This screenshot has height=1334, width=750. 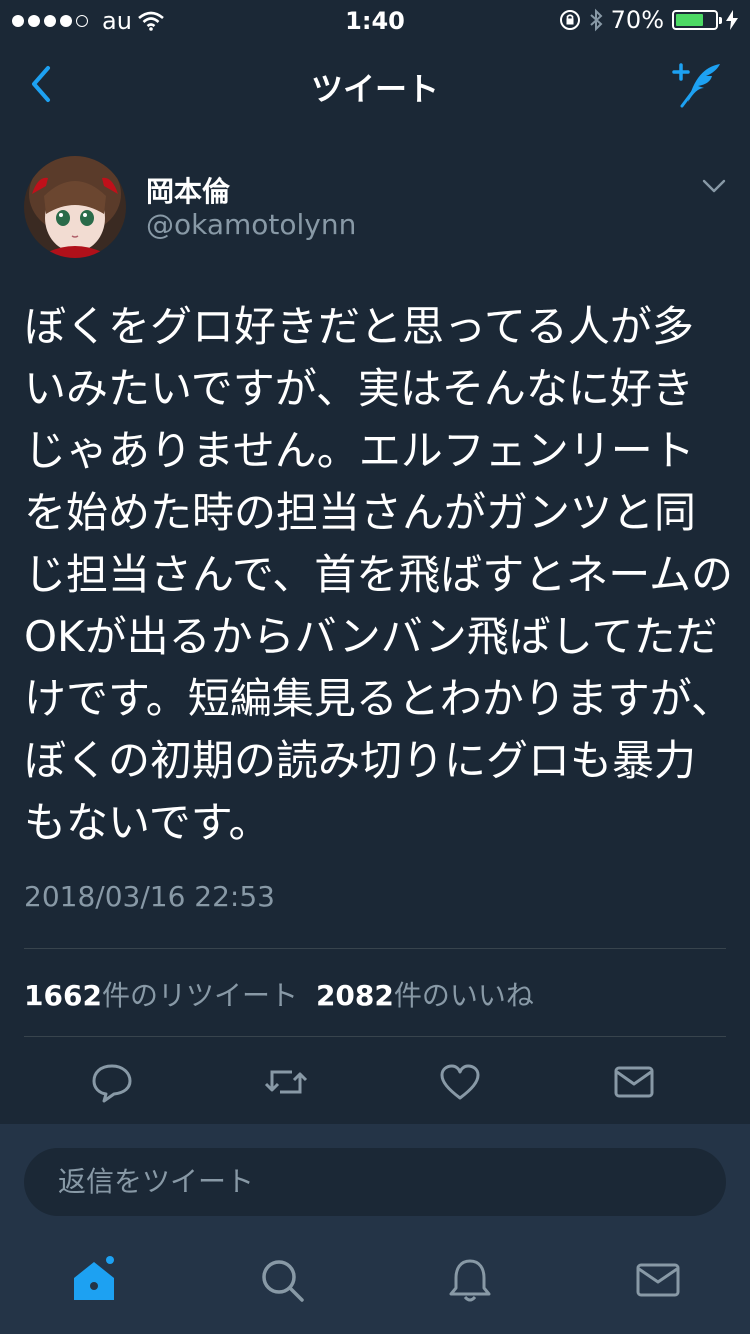 I want to click on page-title: ツイート, so click(x=374, y=89).